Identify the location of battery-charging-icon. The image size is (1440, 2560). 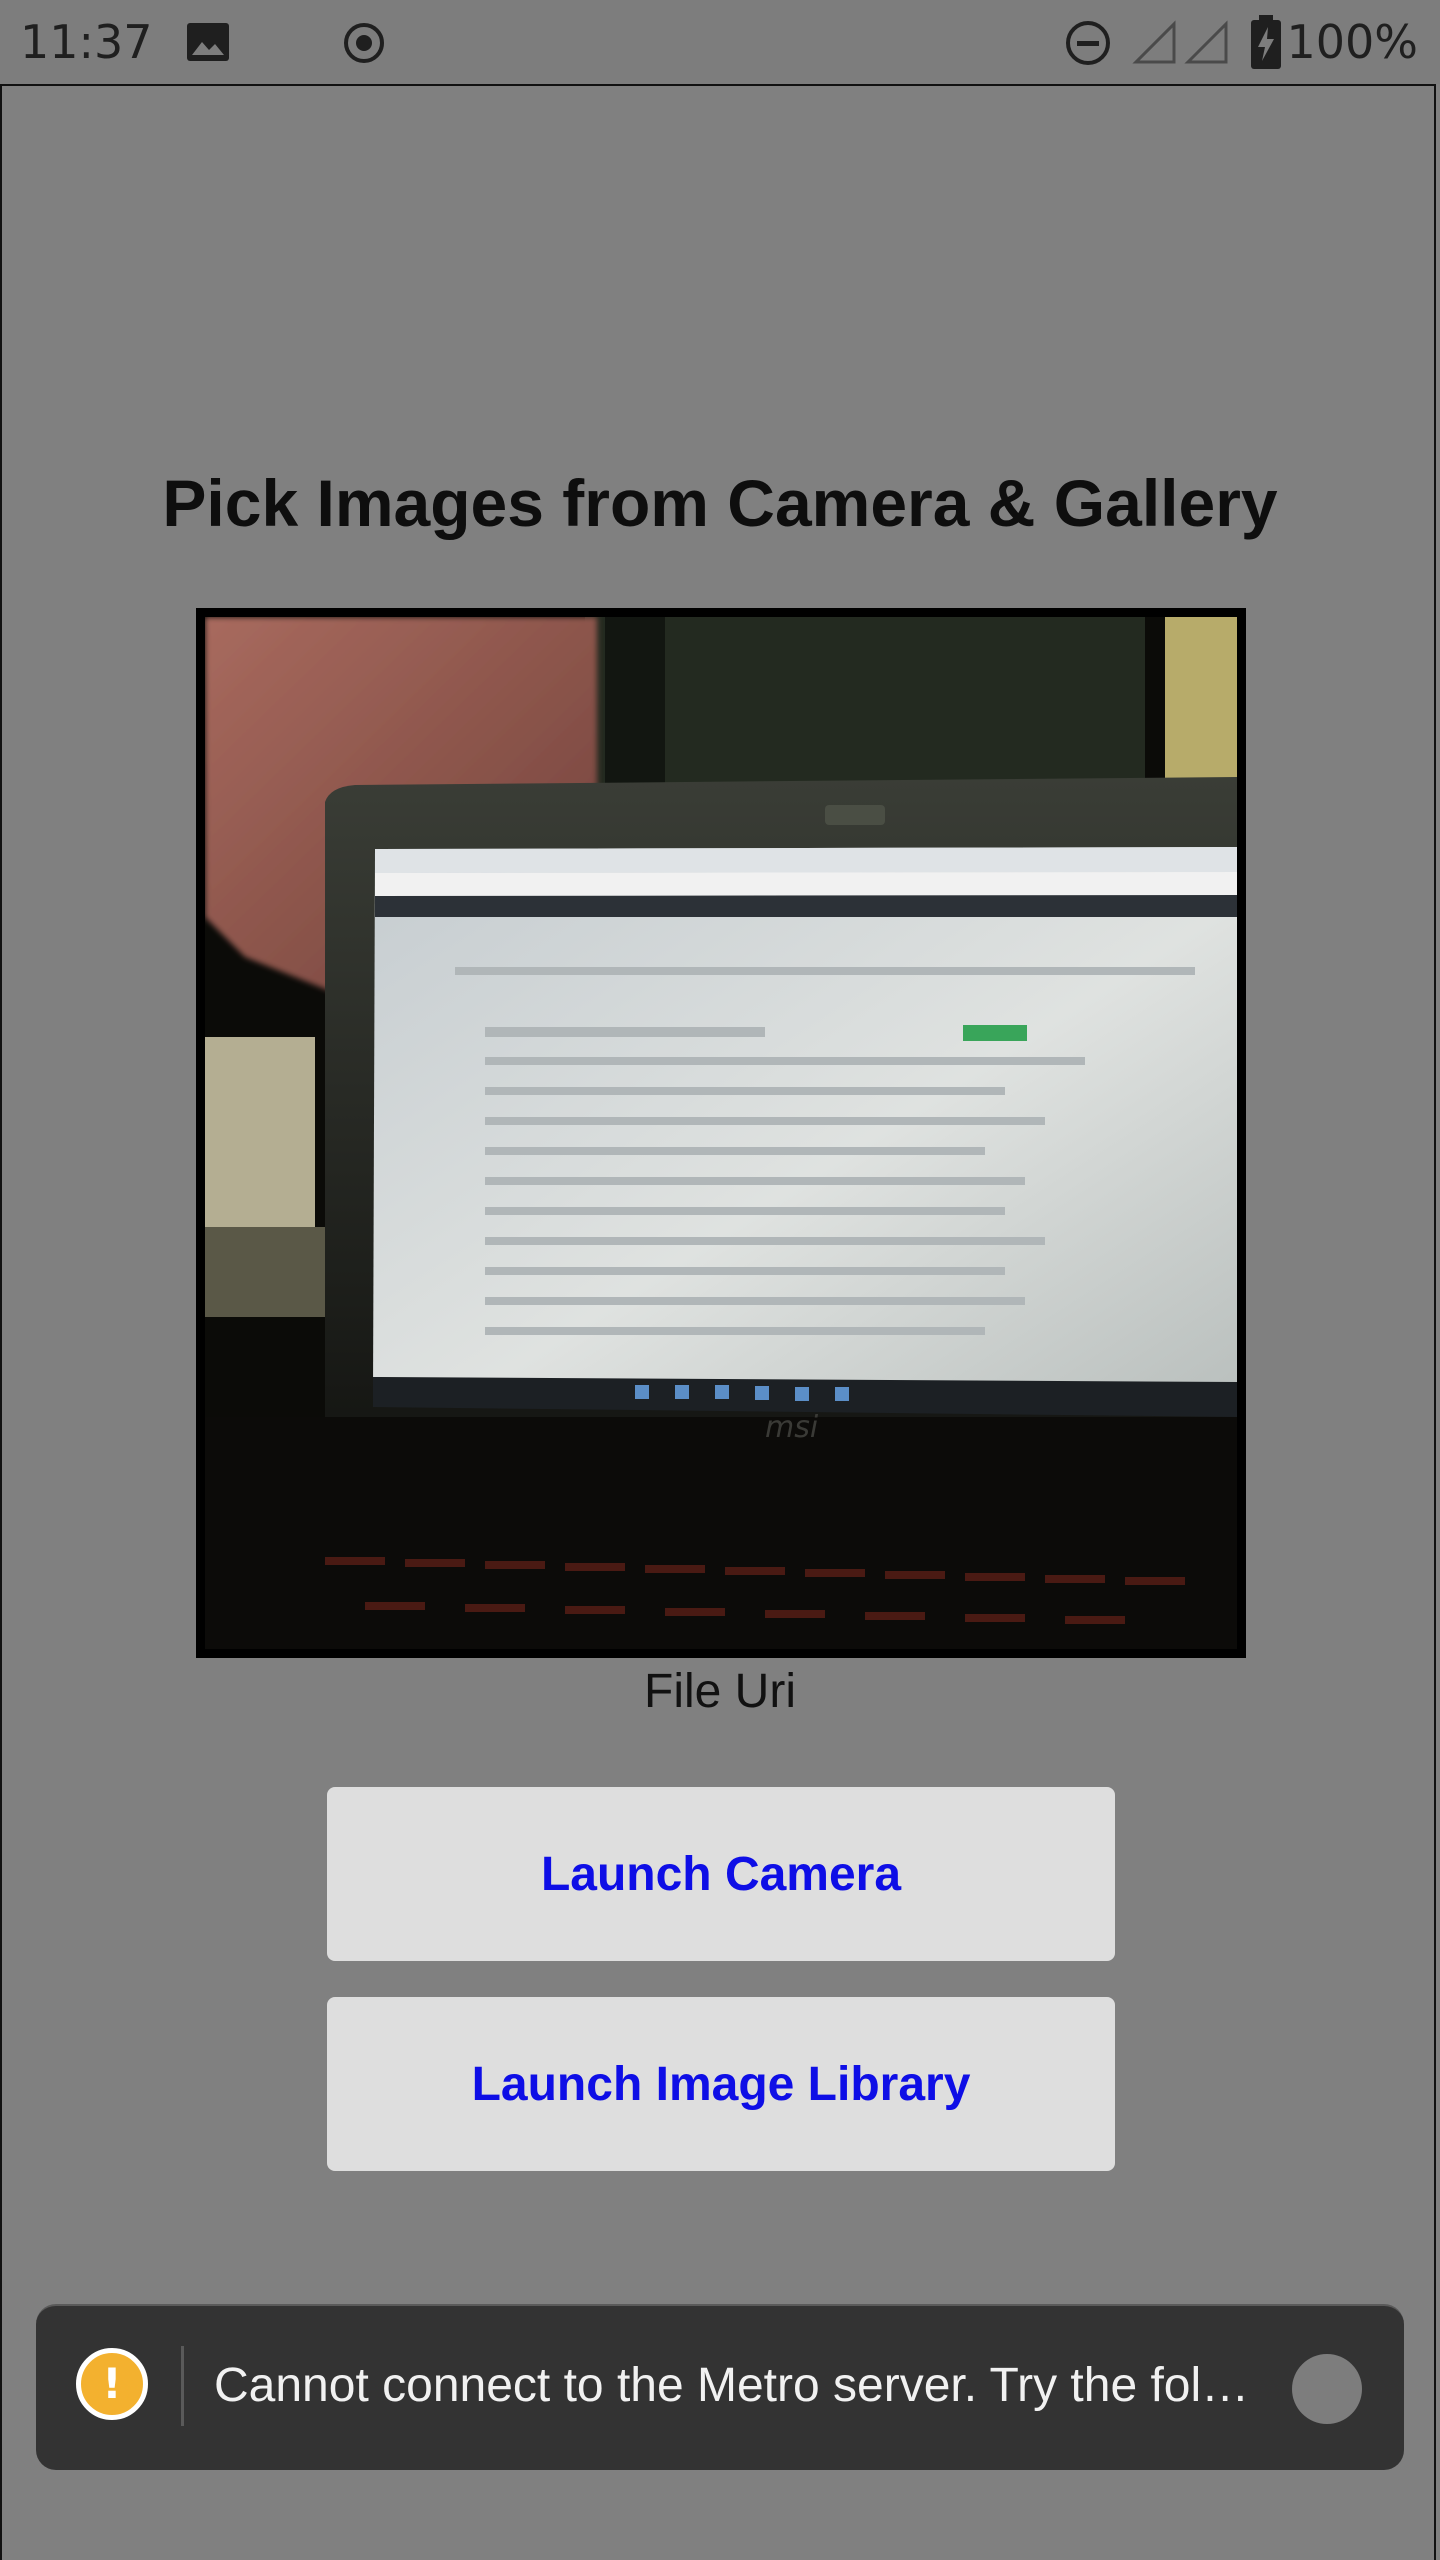
(1266, 42).